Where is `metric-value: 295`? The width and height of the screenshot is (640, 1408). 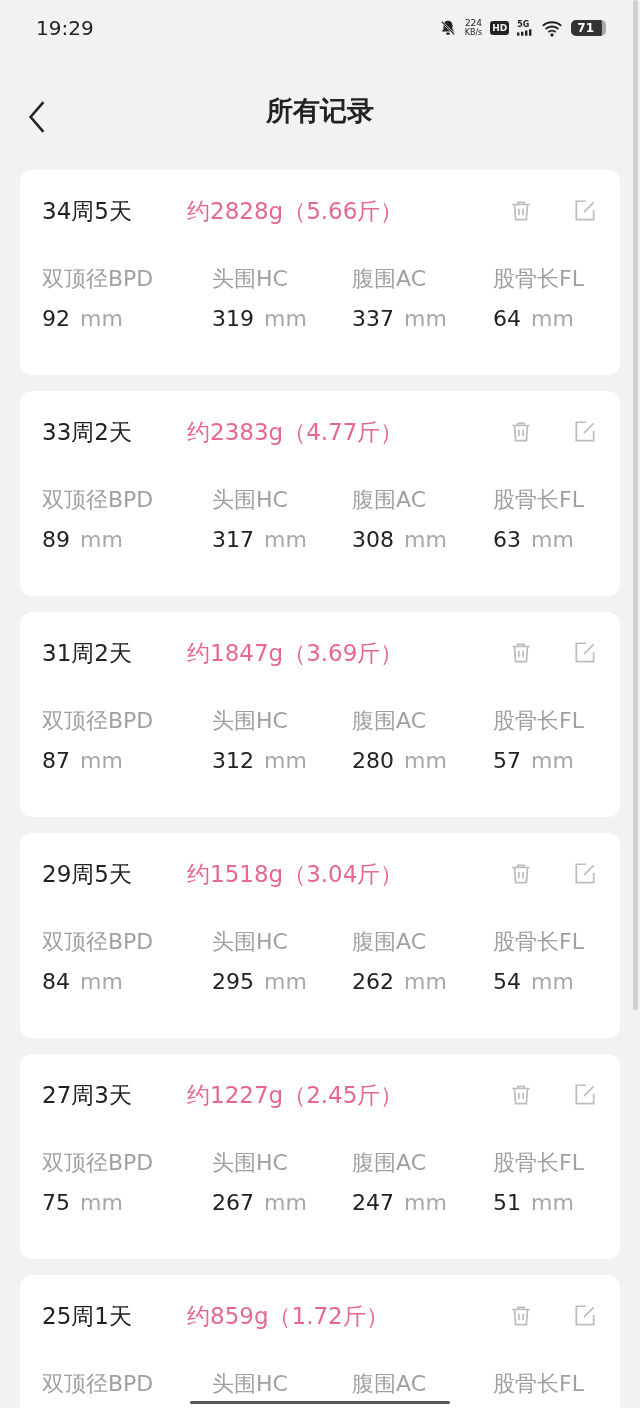 metric-value: 295 is located at coordinates (233, 981).